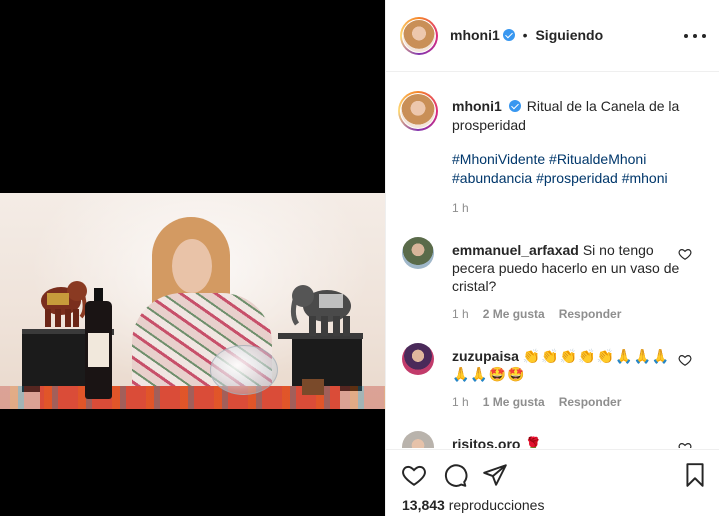  Describe the element at coordinates (477, 106) in the screenshot. I see `caption-username: mhoni1` at that location.